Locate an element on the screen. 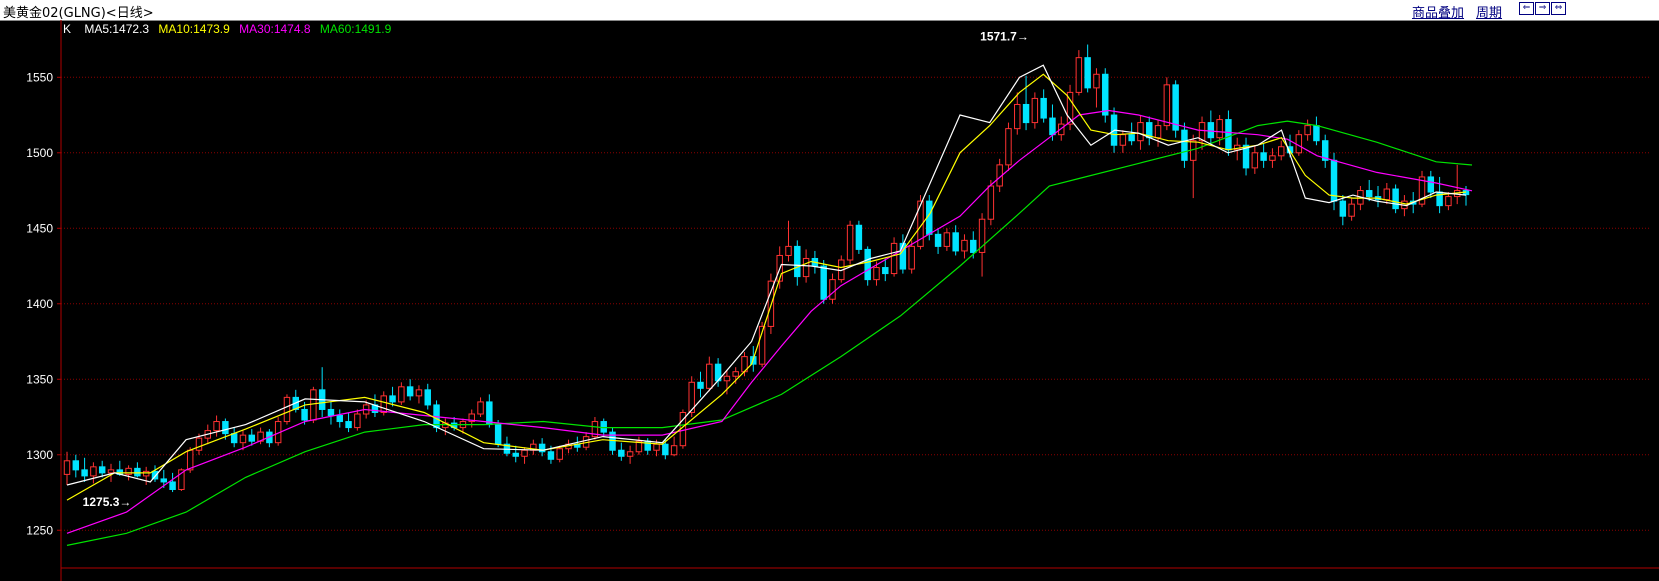  y-tick-label: 1500 is located at coordinates (39, 153).